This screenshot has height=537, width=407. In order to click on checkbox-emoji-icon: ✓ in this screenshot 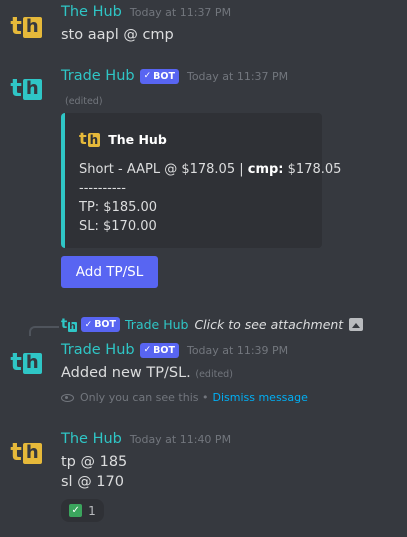, I will do `click(76, 510)`.